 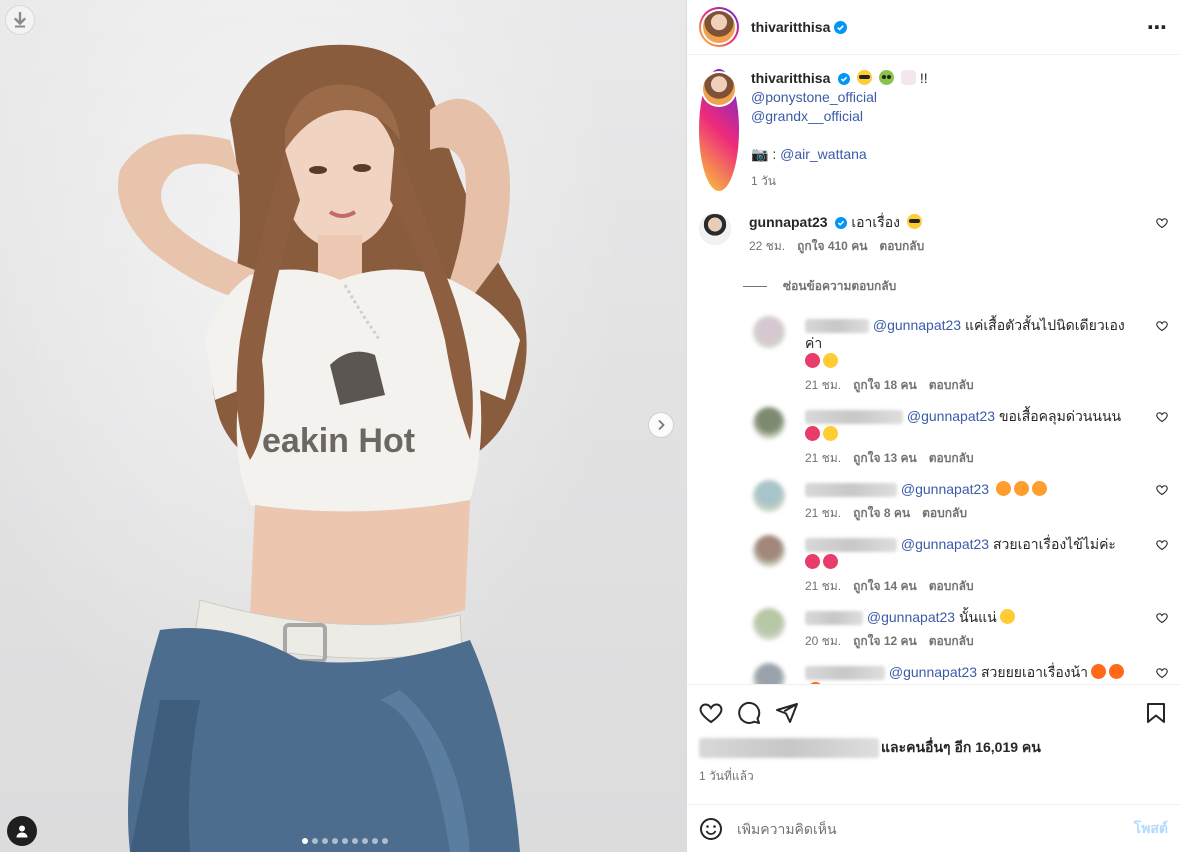 What do you see at coordinates (711, 713) in the screenshot?
I see `like-icon` at bounding box center [711, 713].